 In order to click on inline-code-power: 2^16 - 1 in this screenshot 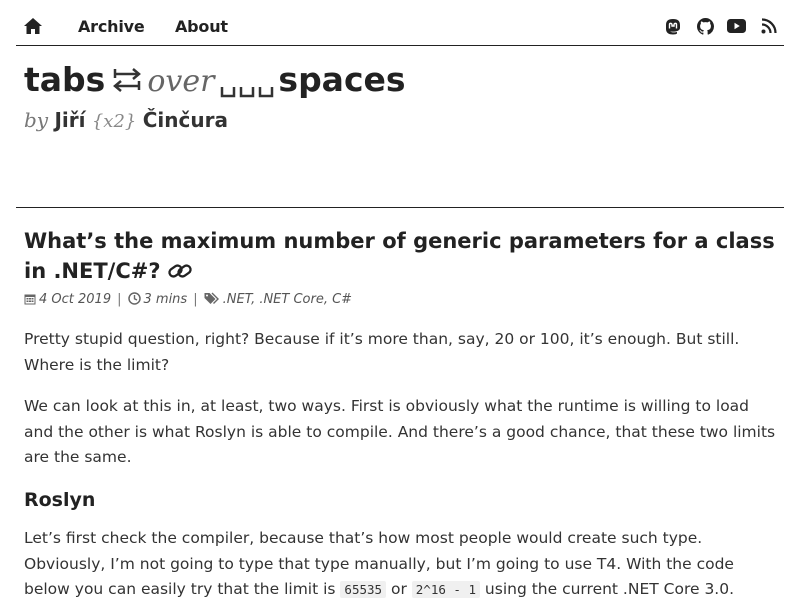, I will do `click(445, 589)`.